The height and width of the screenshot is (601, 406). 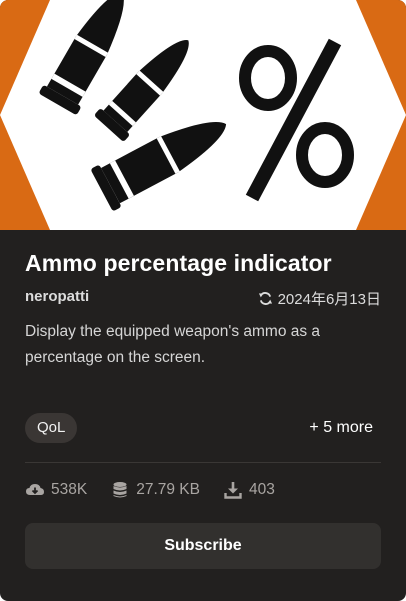 I want to click on mod-stats: 538K 27.79 KB 403, so click(x=161, y=490).